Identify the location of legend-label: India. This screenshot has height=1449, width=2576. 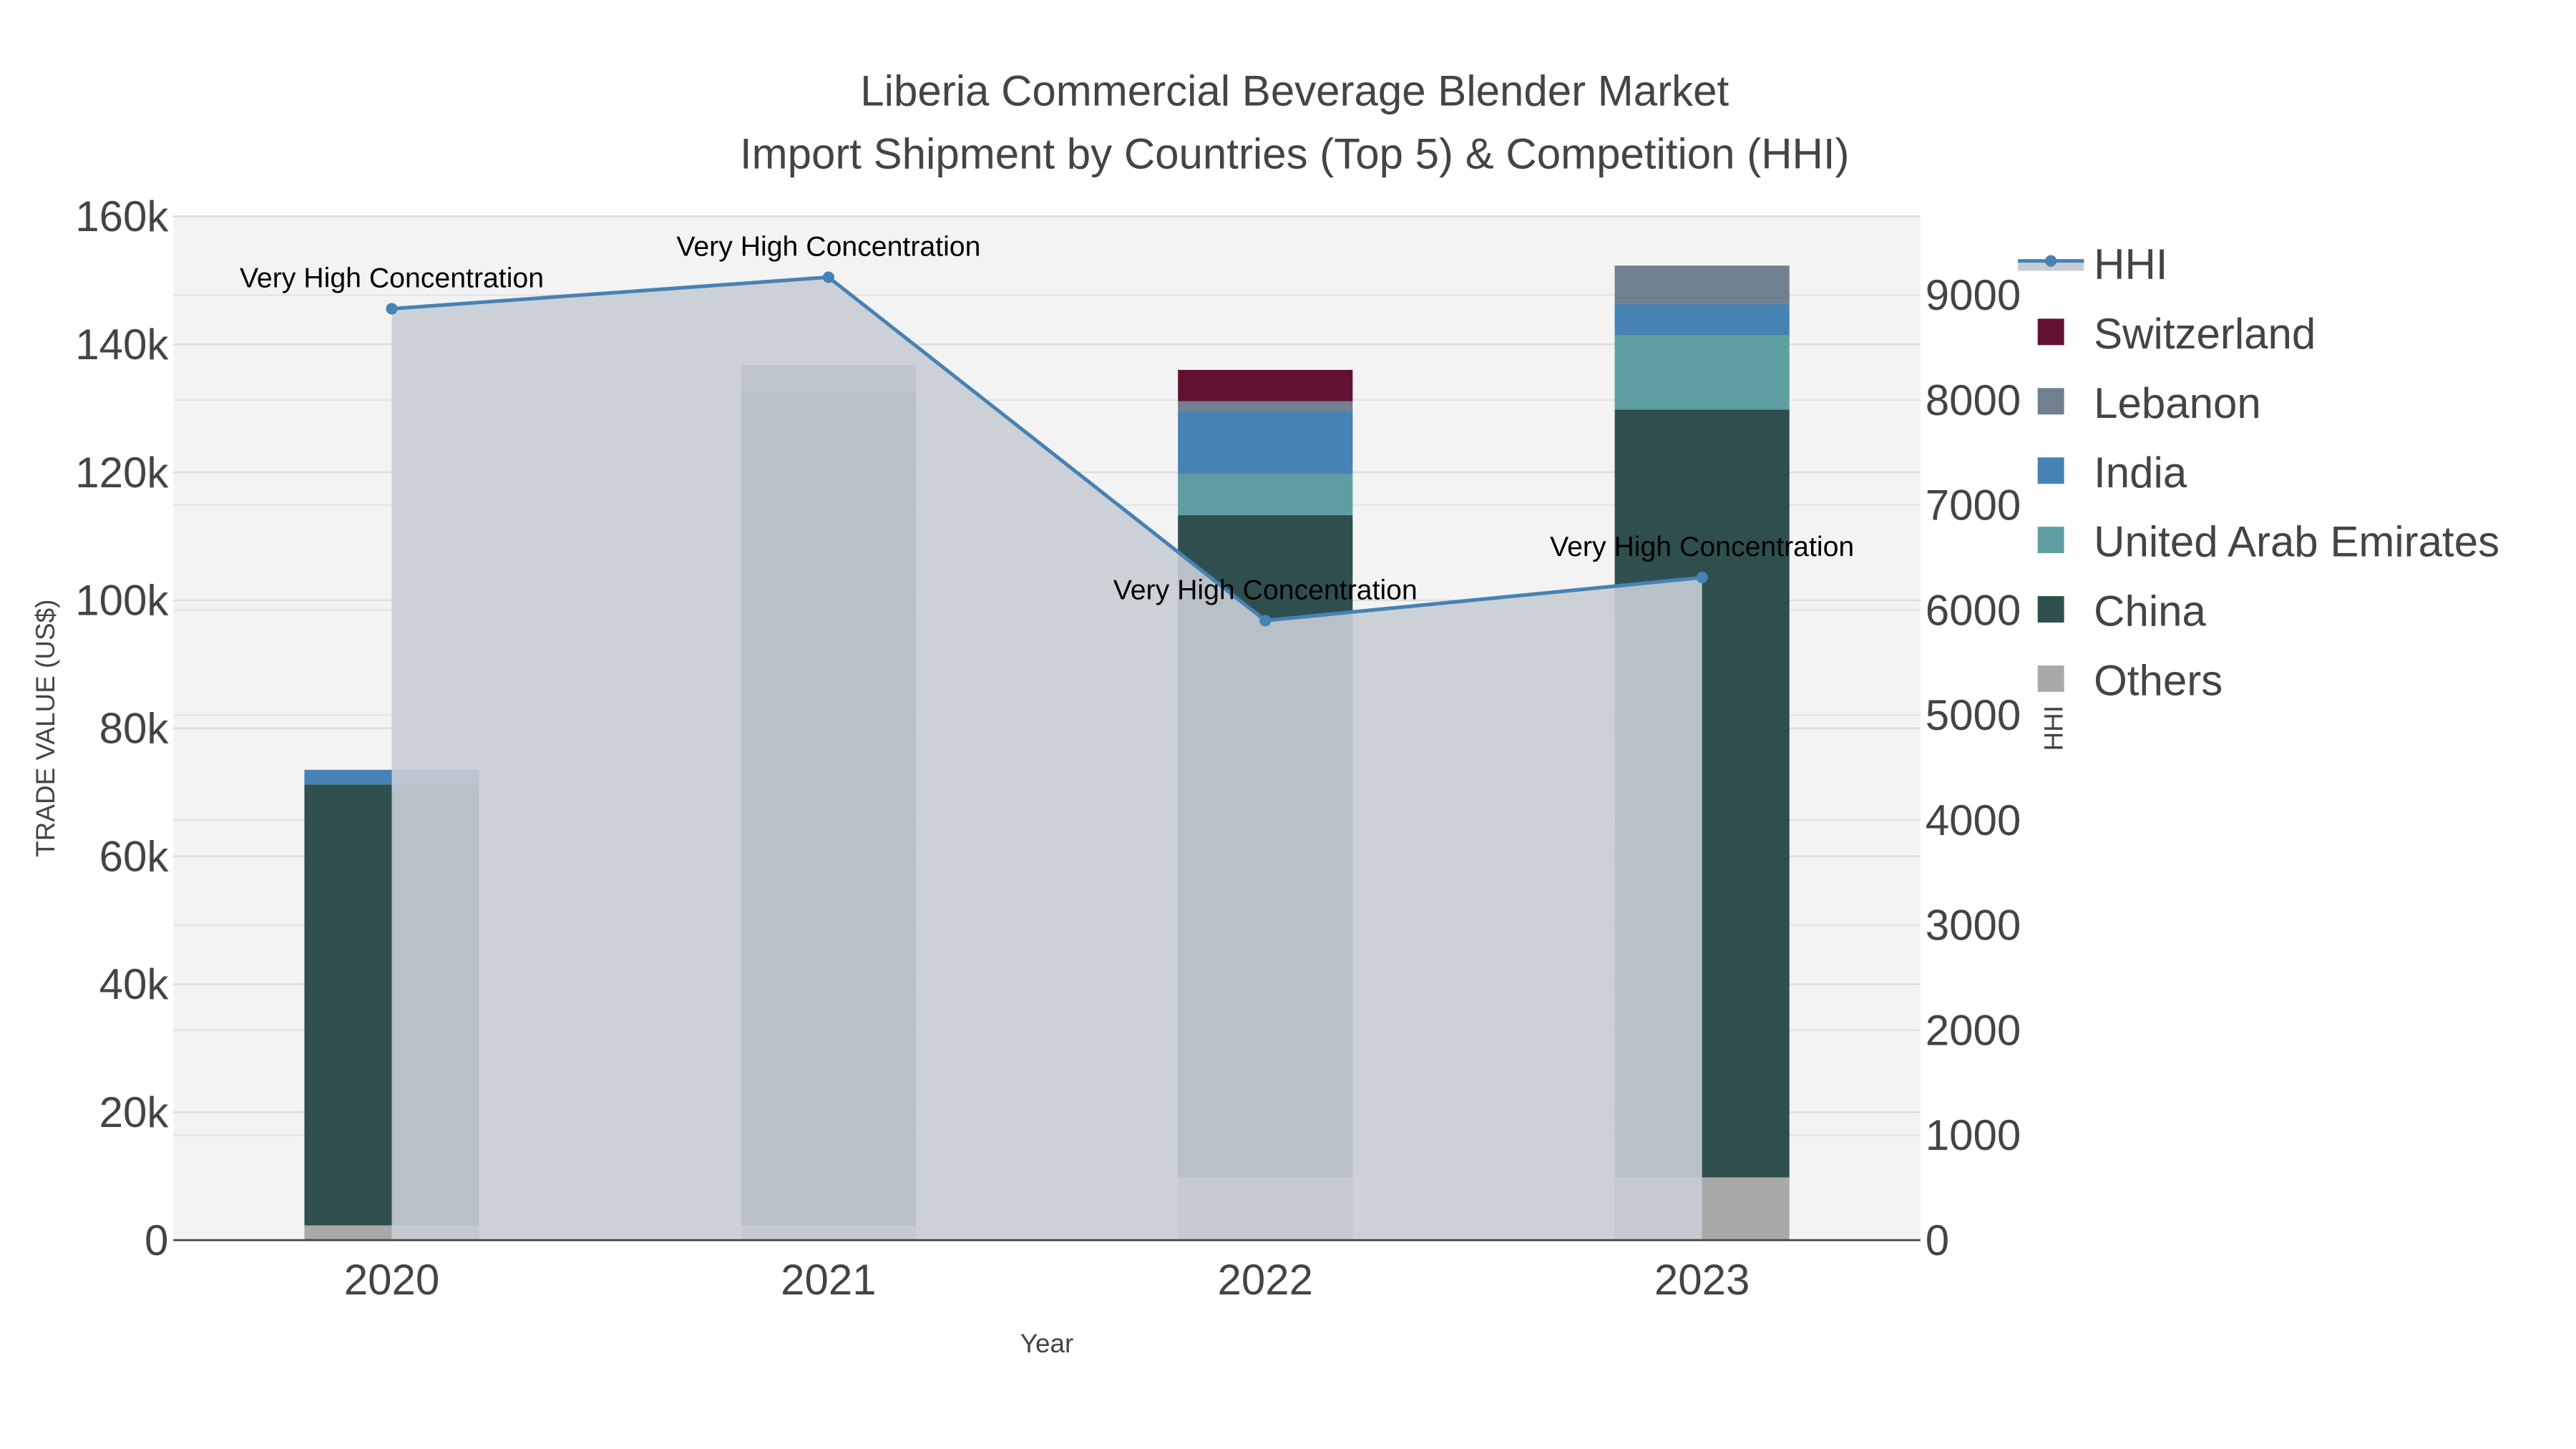
(2140, 473).